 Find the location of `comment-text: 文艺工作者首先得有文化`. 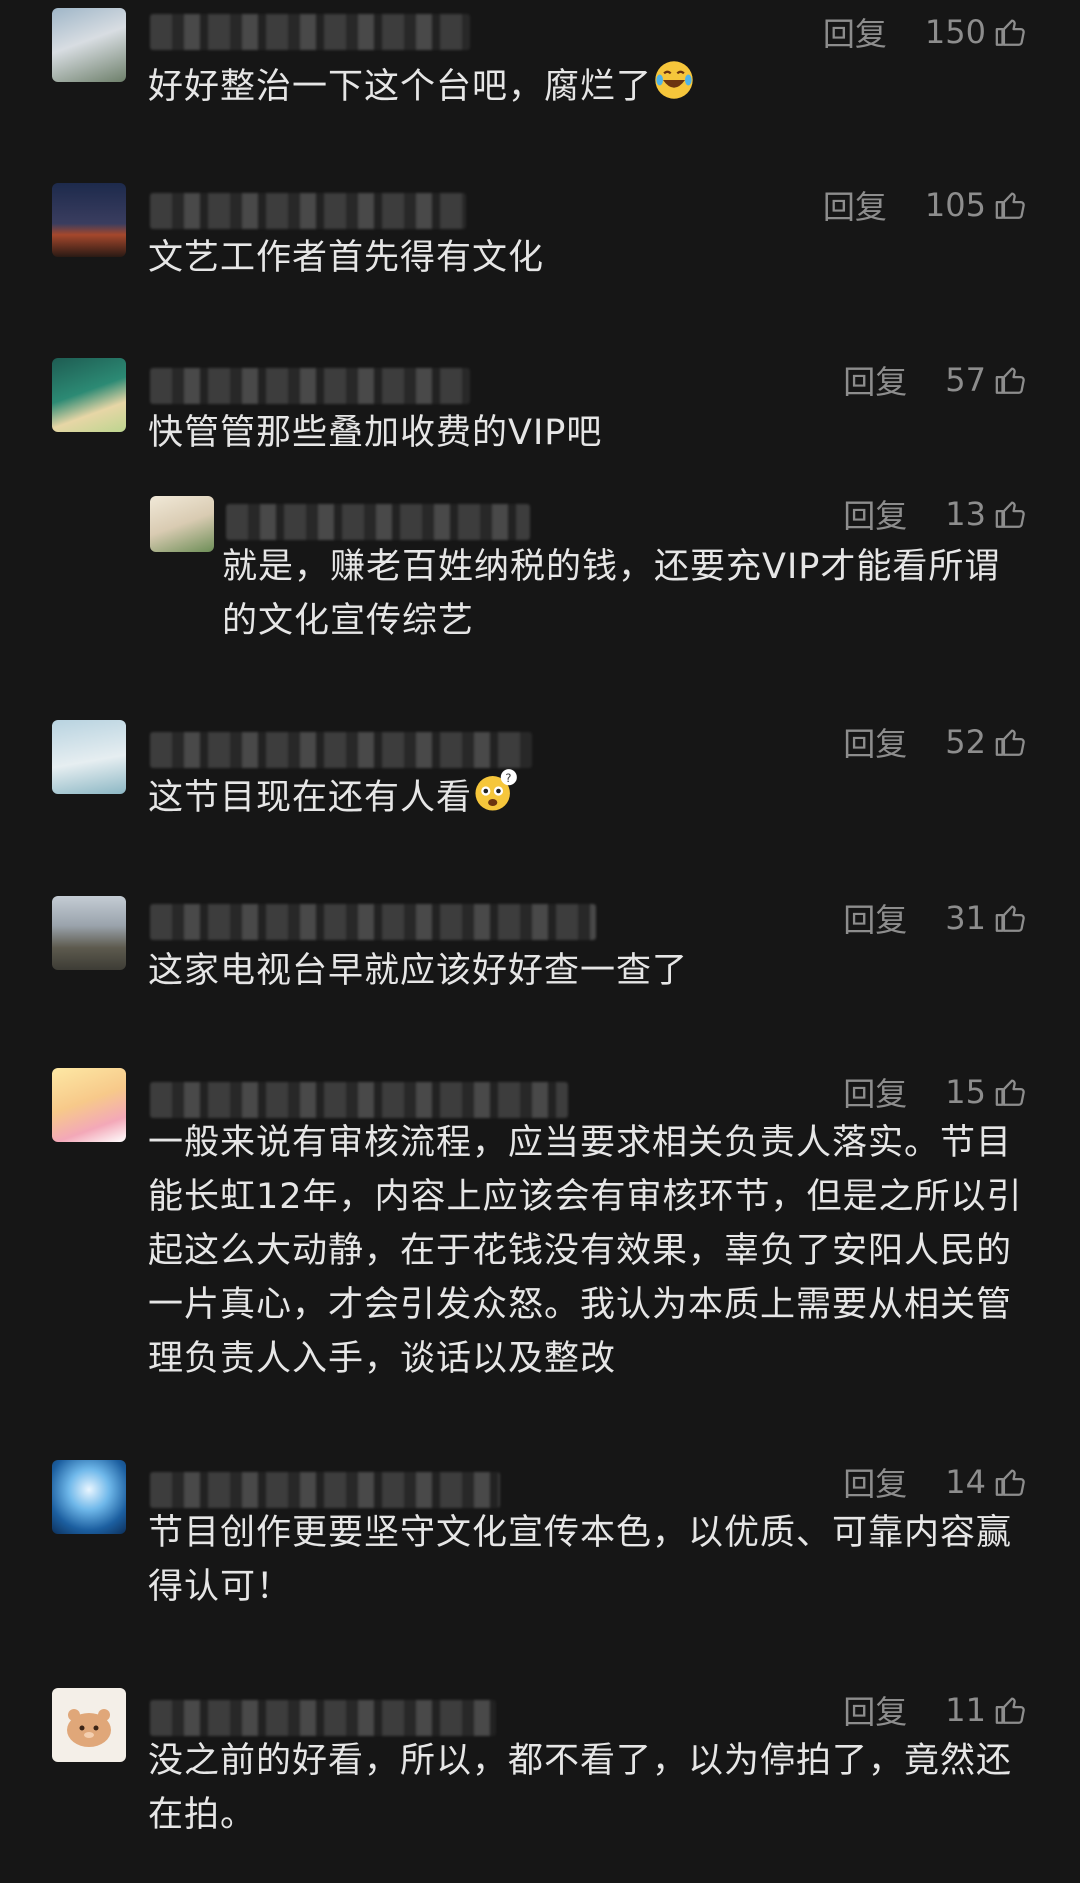

comment-text: 文艺工作者首先得有文化 is located at coordinates (346, 258).